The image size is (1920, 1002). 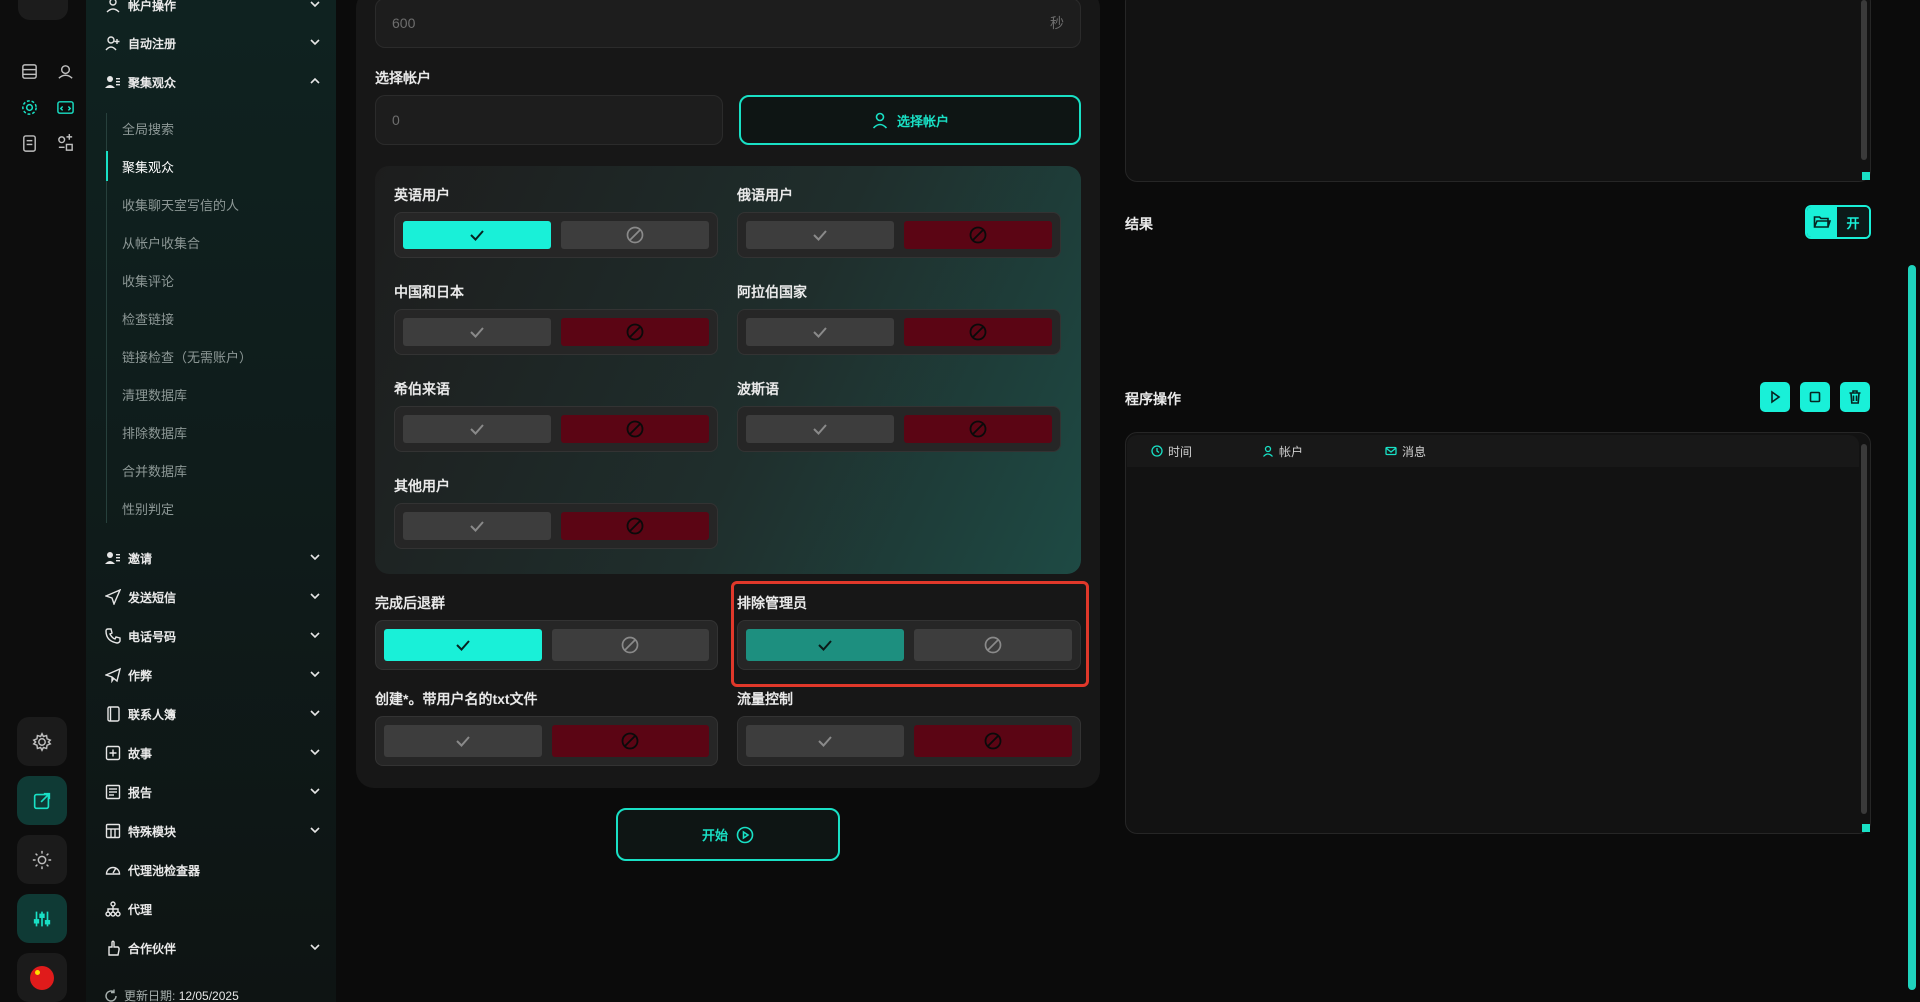 I want to click on settings-gear-icon, so click(x=29, y=107).